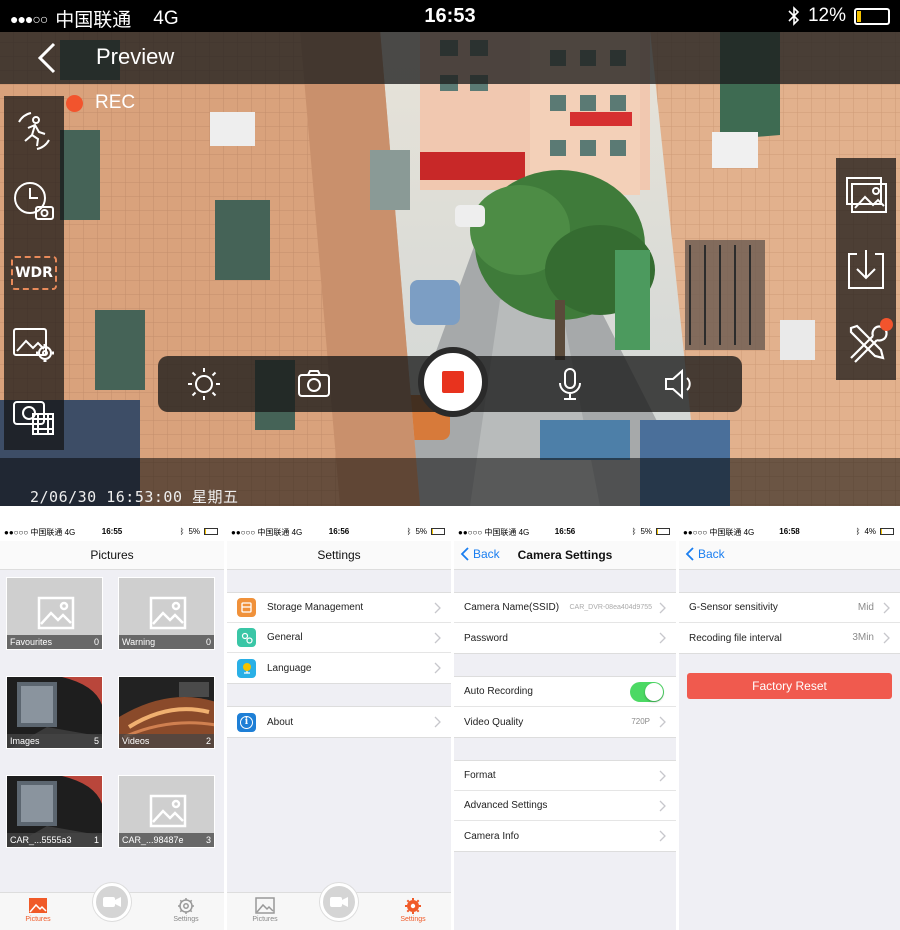 This screenshot has width=900, height=930. I want to click on cam-group-recording: Auto Recording Video Quality 720P, so click(565, 707).